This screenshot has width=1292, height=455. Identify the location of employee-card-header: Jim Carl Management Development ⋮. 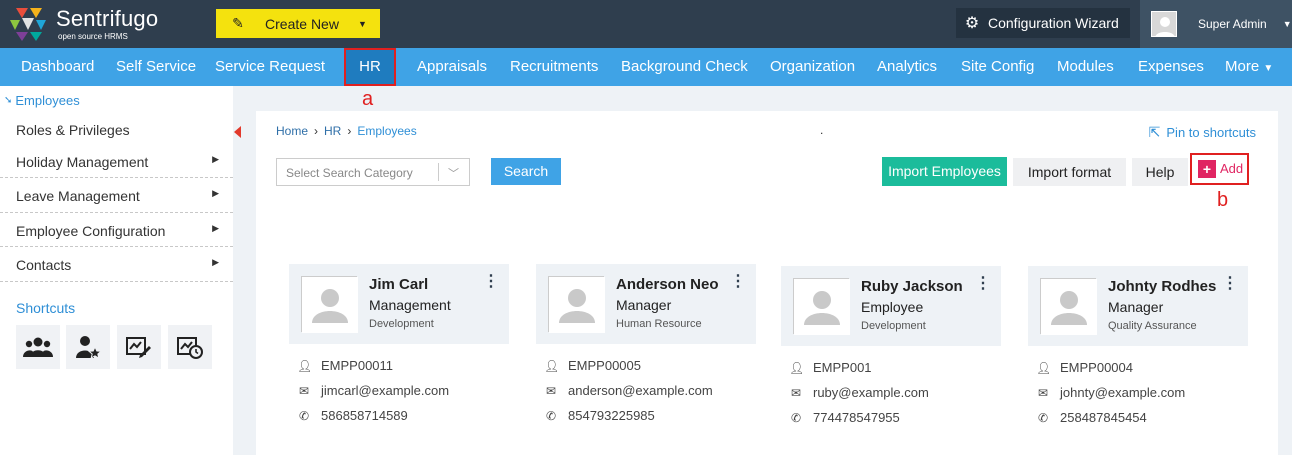
(399, 304).